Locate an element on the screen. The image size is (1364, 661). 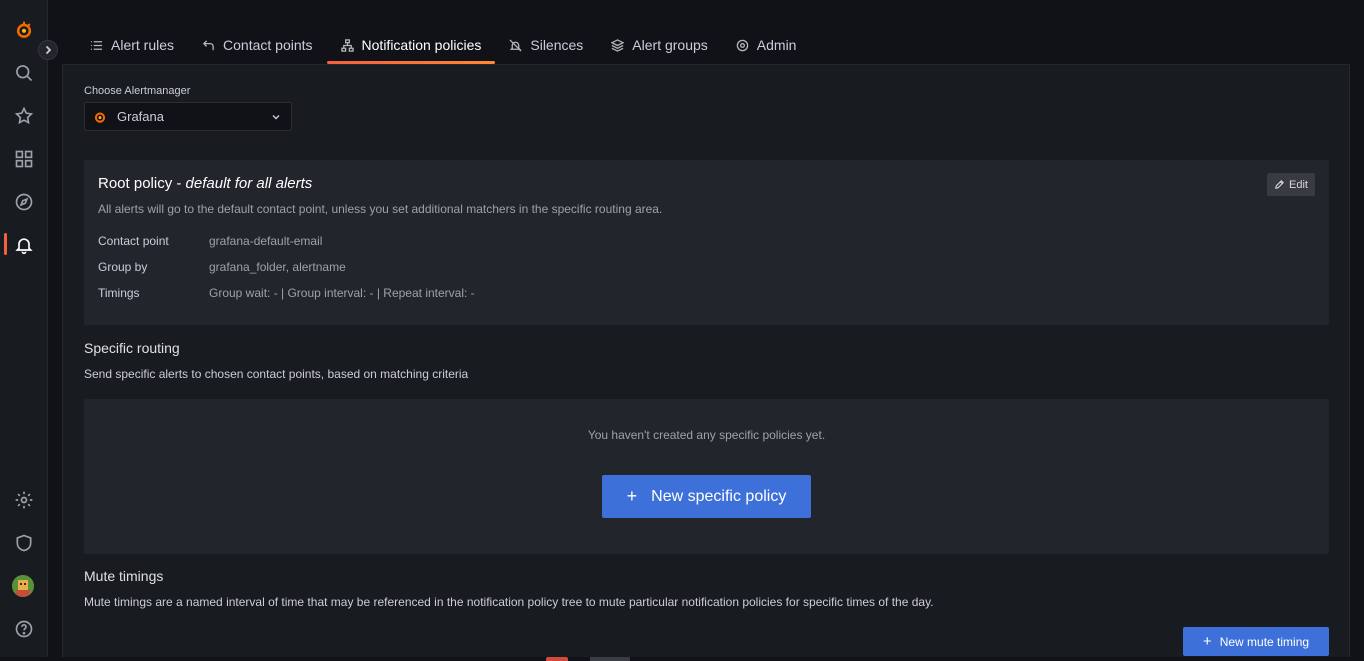
new-mute-timing-label: New mute timing is located at coordinates (1264, 641).